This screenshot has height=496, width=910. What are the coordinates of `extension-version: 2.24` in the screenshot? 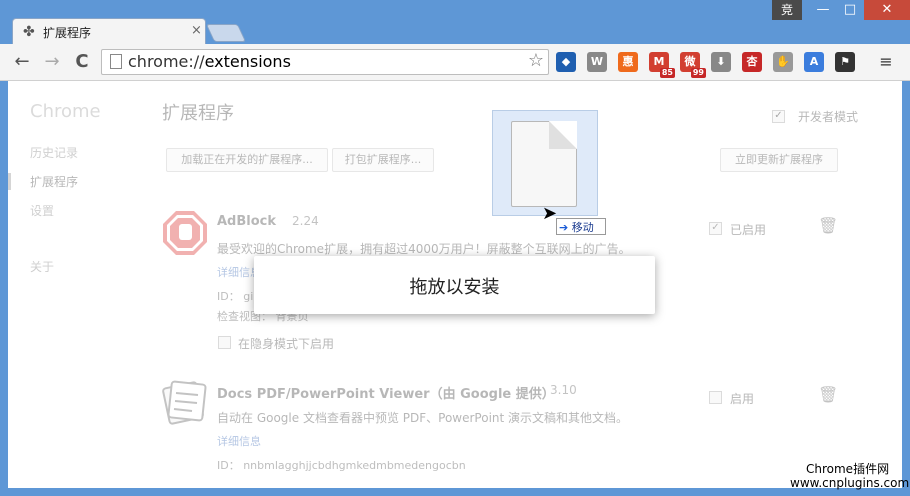 It's located at (305, 221).